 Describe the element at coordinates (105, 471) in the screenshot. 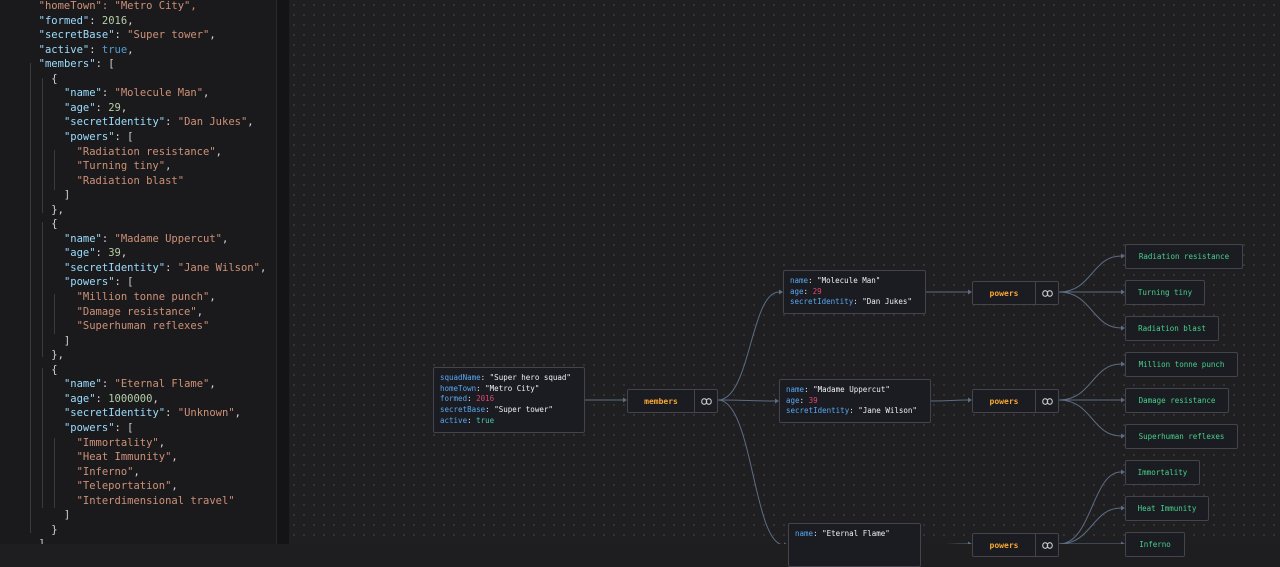

I see `code-token: "Inferno"` at that location.